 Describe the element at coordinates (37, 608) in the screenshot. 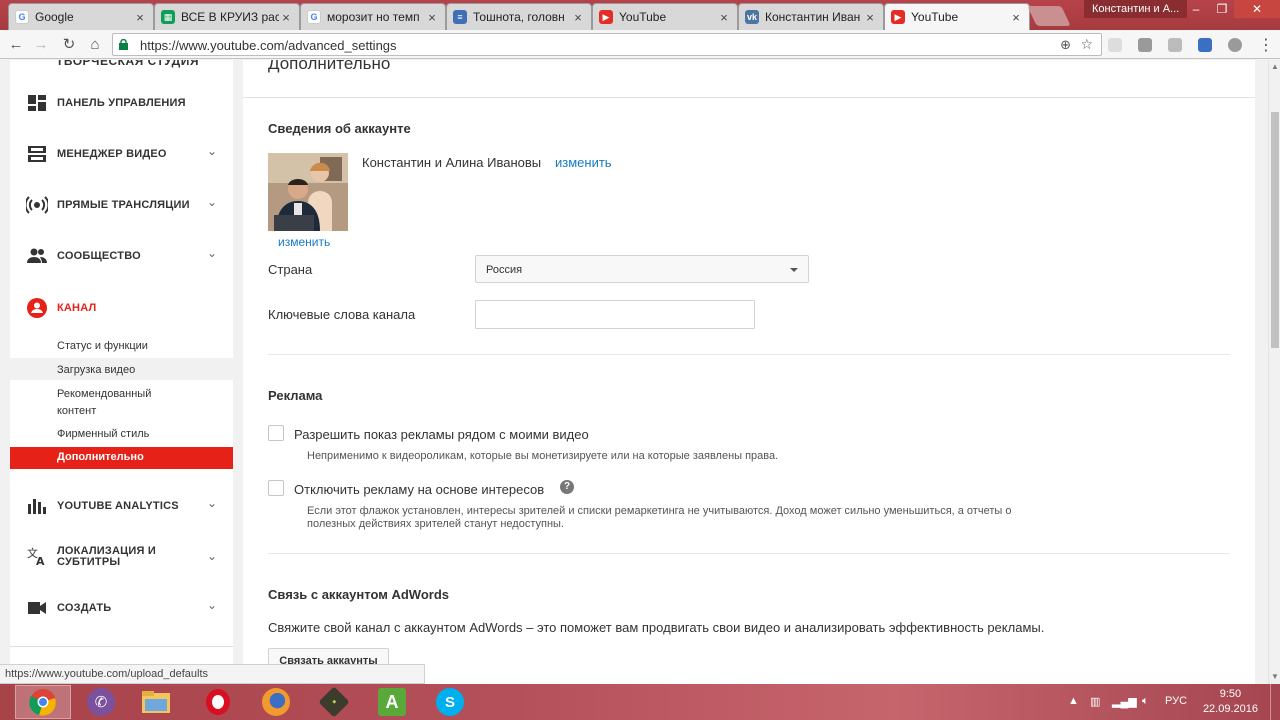

I see `create-video-icon` at that location.